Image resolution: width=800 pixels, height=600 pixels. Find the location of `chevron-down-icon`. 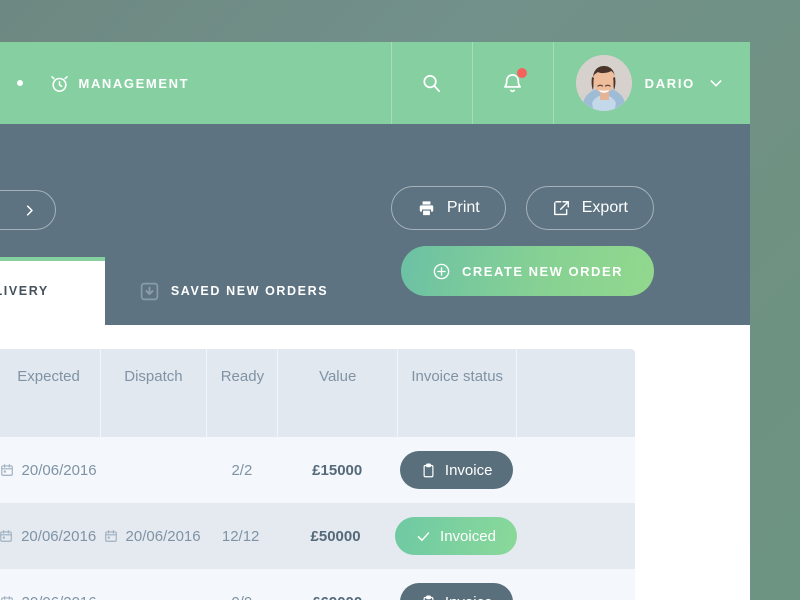

chevron-down-icon is located at coordinates (716, 83).